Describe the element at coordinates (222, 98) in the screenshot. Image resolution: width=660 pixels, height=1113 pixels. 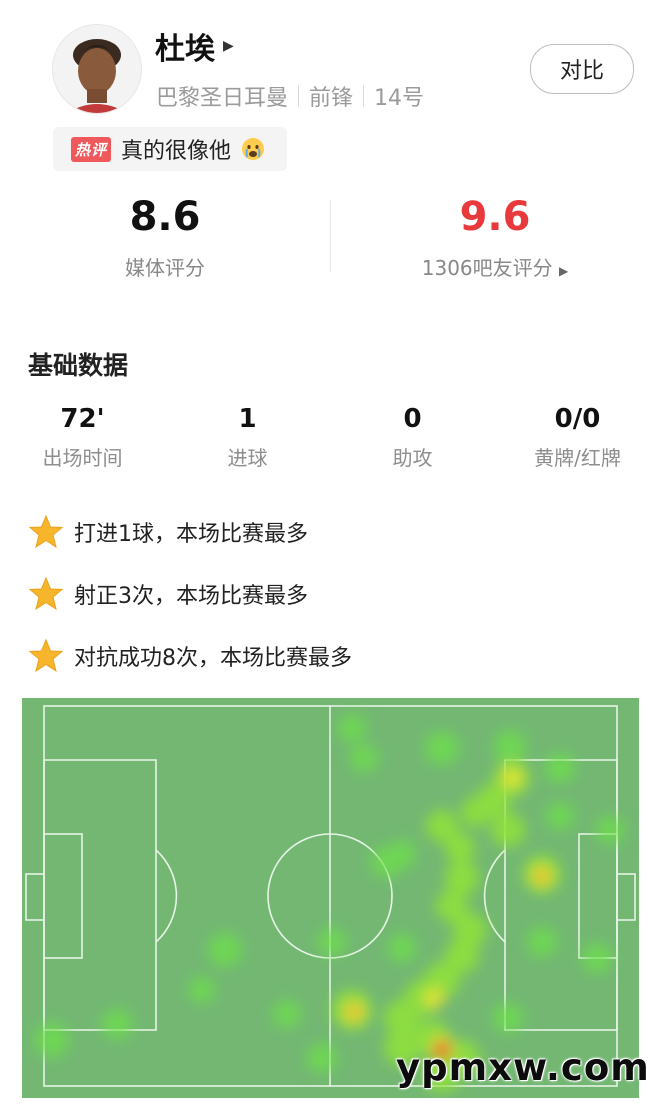
I see `team-name: 巴黎圣日耳曼` at that location.